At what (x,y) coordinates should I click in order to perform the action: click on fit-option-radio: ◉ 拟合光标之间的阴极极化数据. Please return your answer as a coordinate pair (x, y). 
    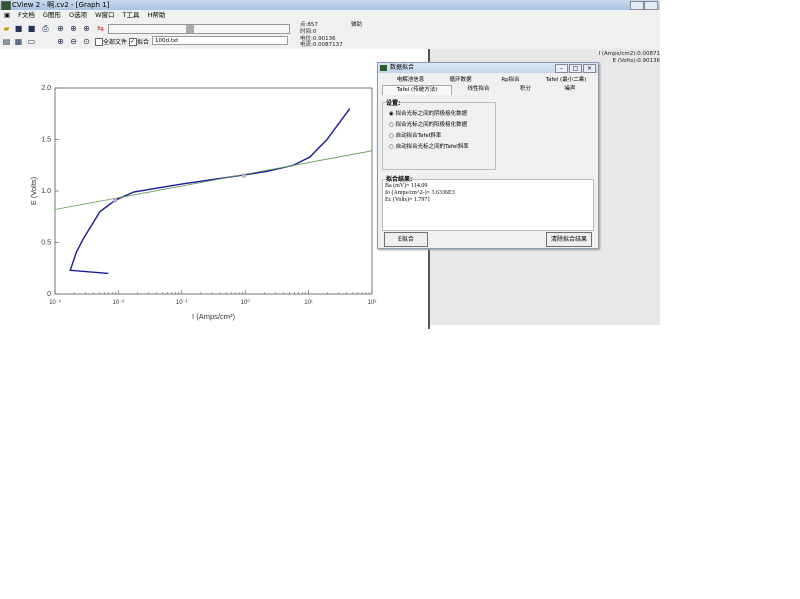
    Looking at the image, I should click on (439, 114).